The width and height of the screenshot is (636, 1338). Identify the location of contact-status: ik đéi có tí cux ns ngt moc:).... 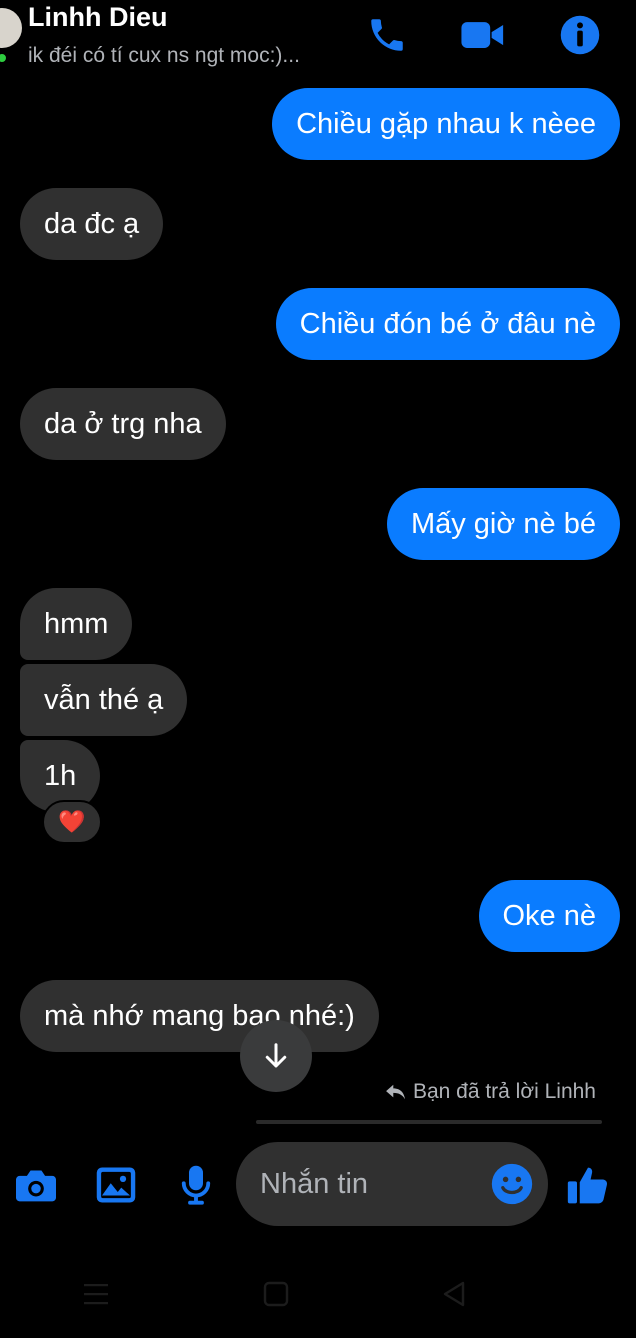
(164, 55).